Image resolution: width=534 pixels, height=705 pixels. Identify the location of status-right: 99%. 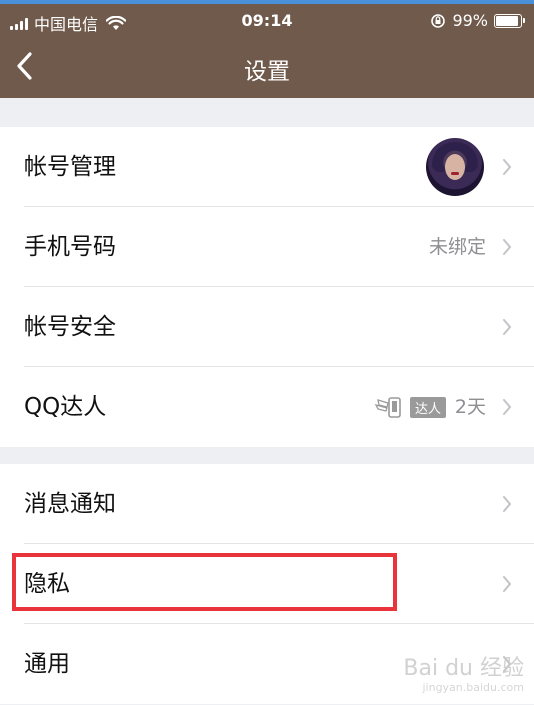
(477, 20).